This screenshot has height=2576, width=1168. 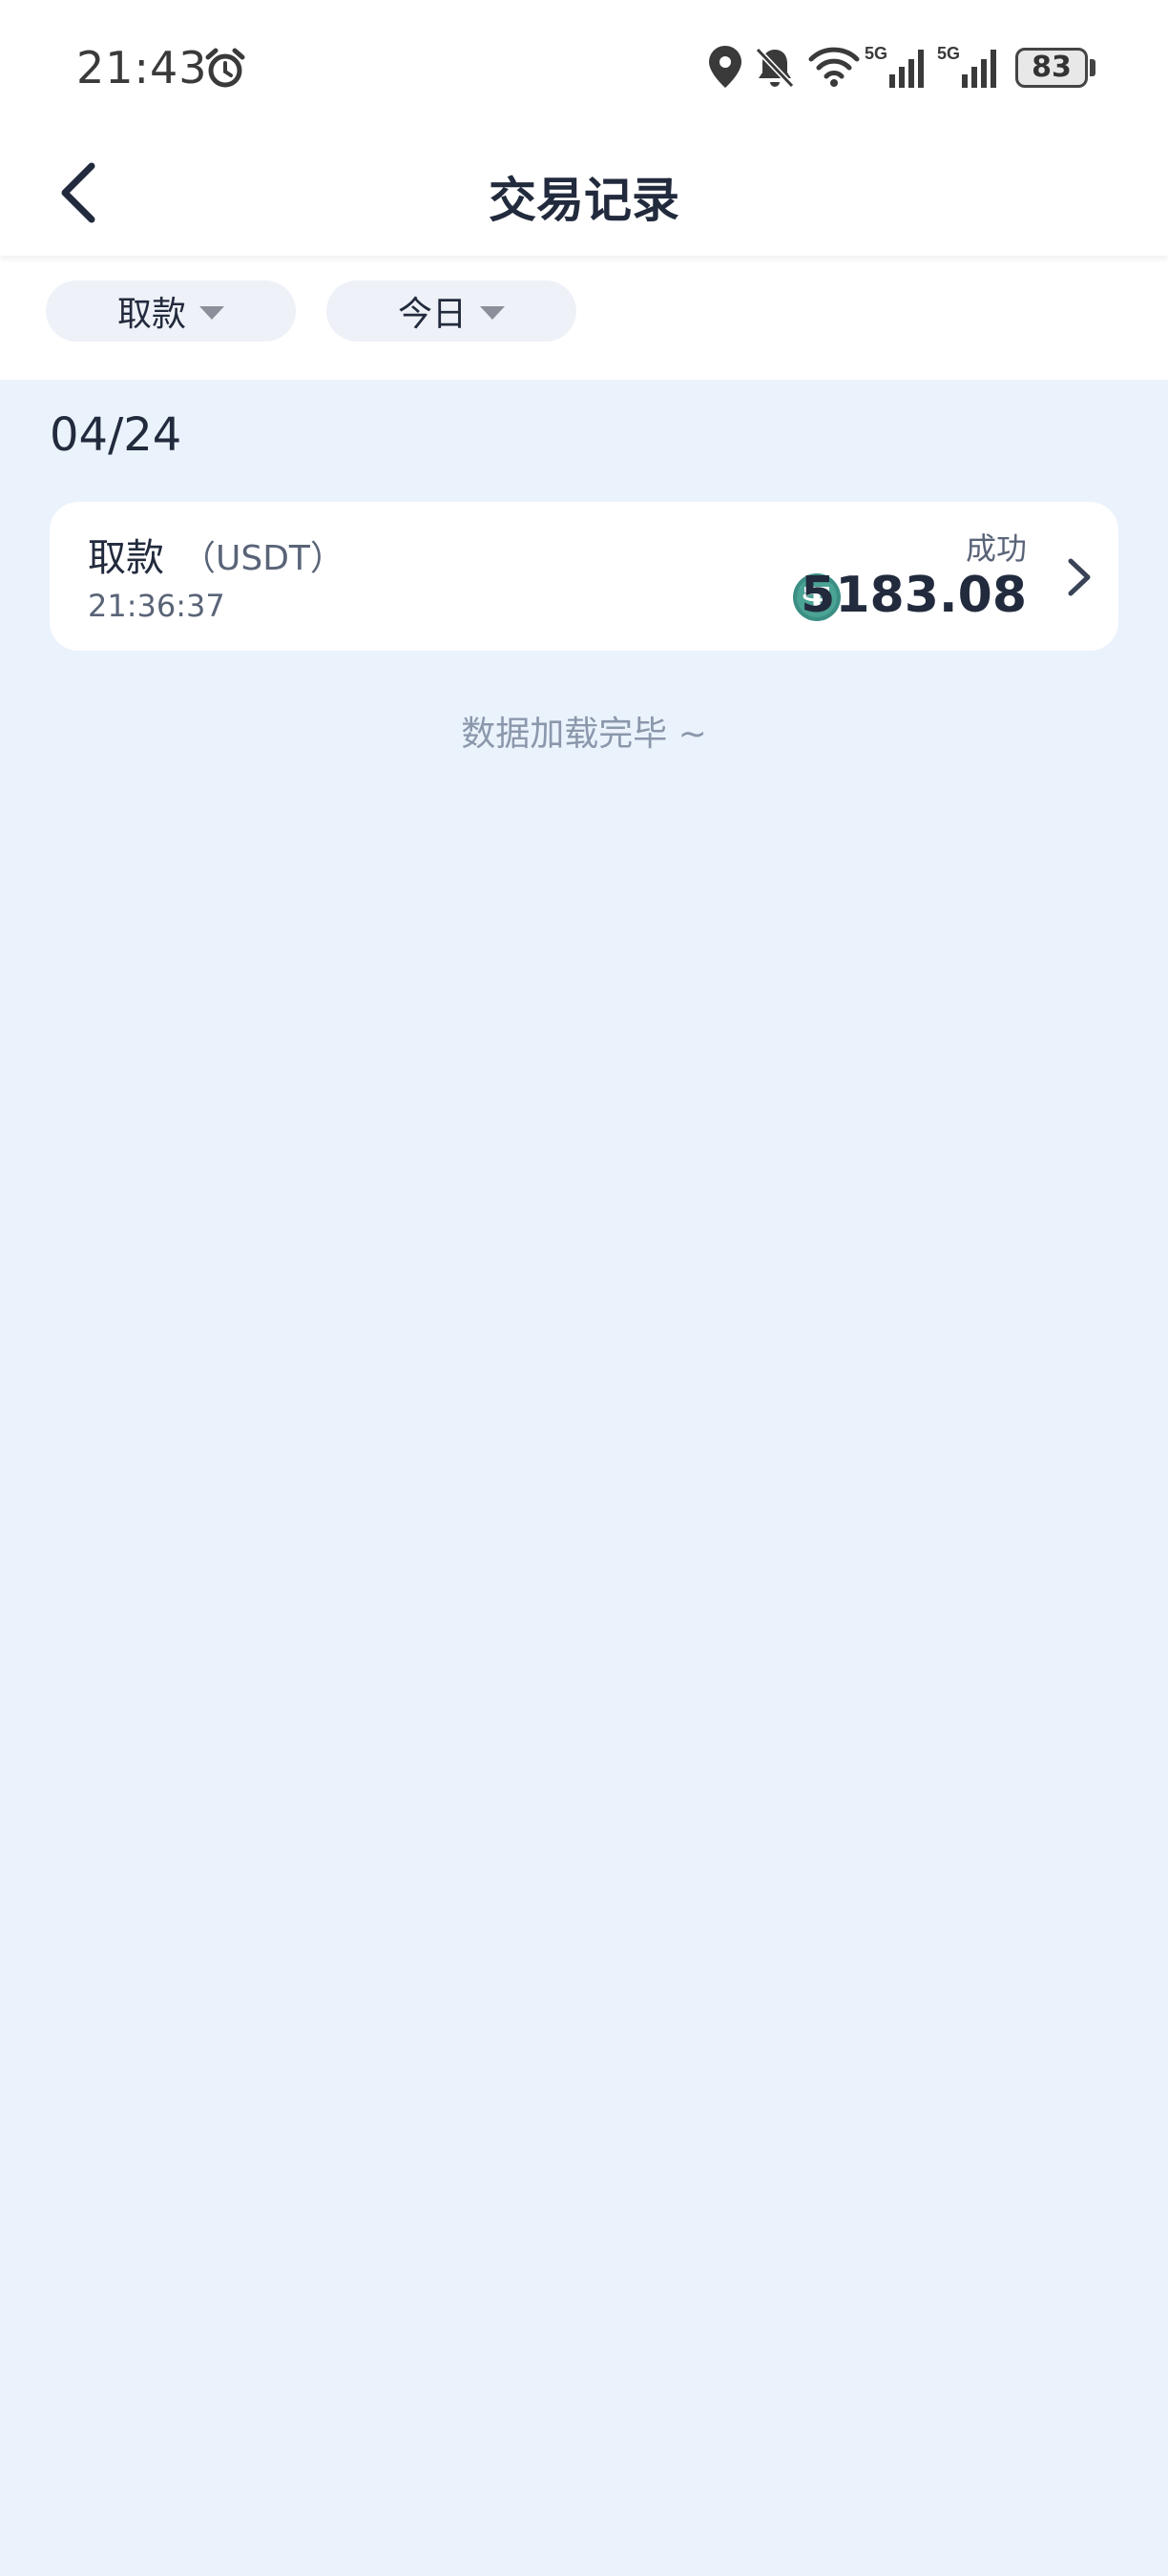 I want to click on type-filter-dropdown: 取款, so click(x=171, y=311).